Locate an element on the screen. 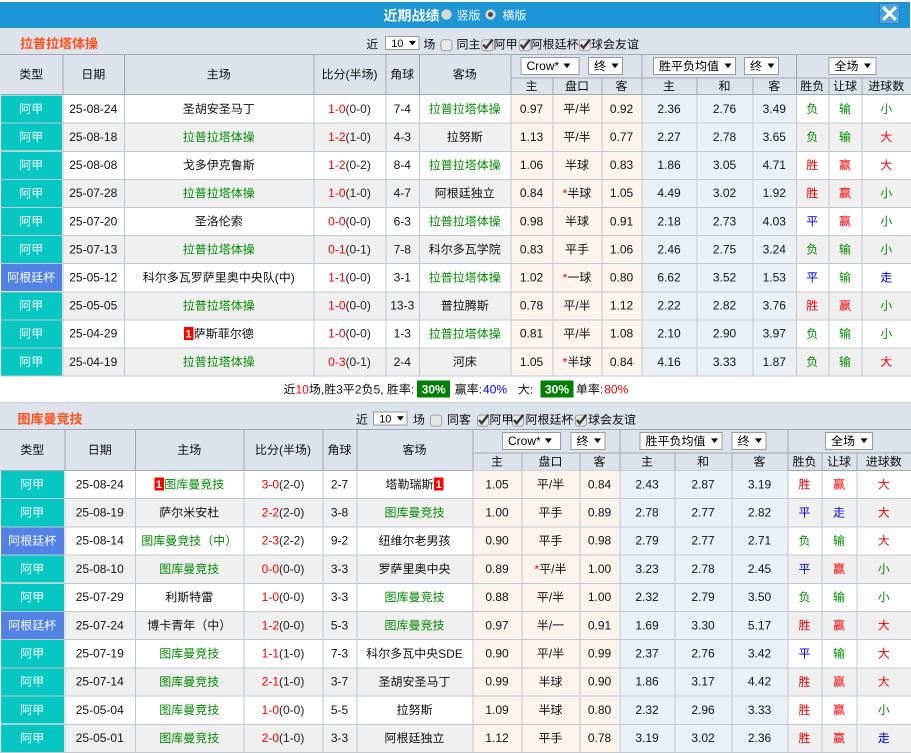 Image resolution: width=911 pixels, height=753 pixels. svg-text: 25-04-29 is located at coordinates (93, 334).